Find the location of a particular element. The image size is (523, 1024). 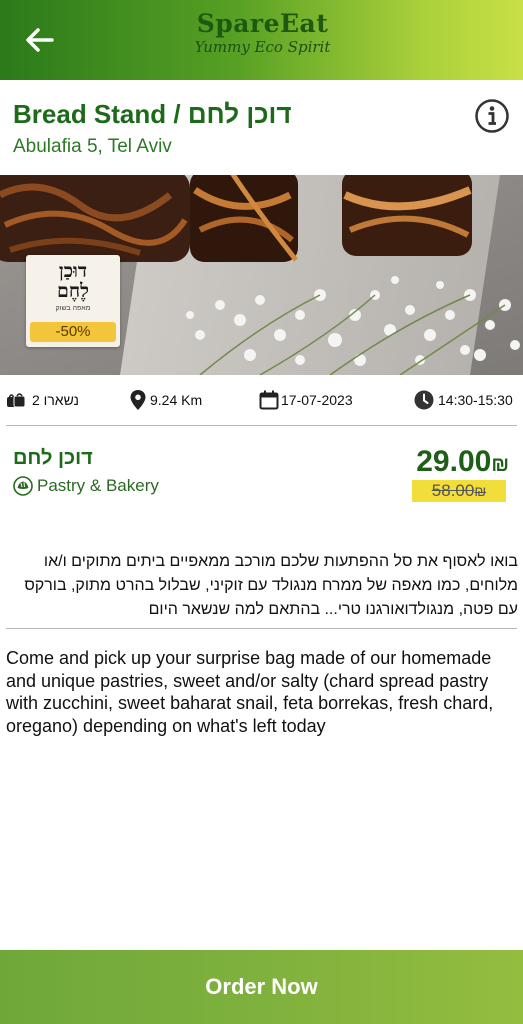

app-header: SpareEat Yummy Eco Spirit is located at coordinates (261, 40).